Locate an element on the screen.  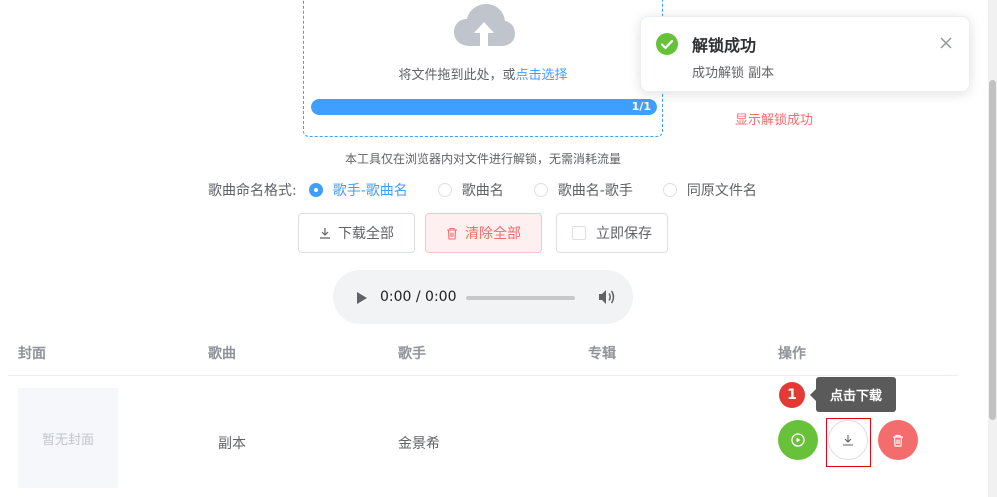
radio-original-filename: 同原文件名 is located at coordinates (709, 190).